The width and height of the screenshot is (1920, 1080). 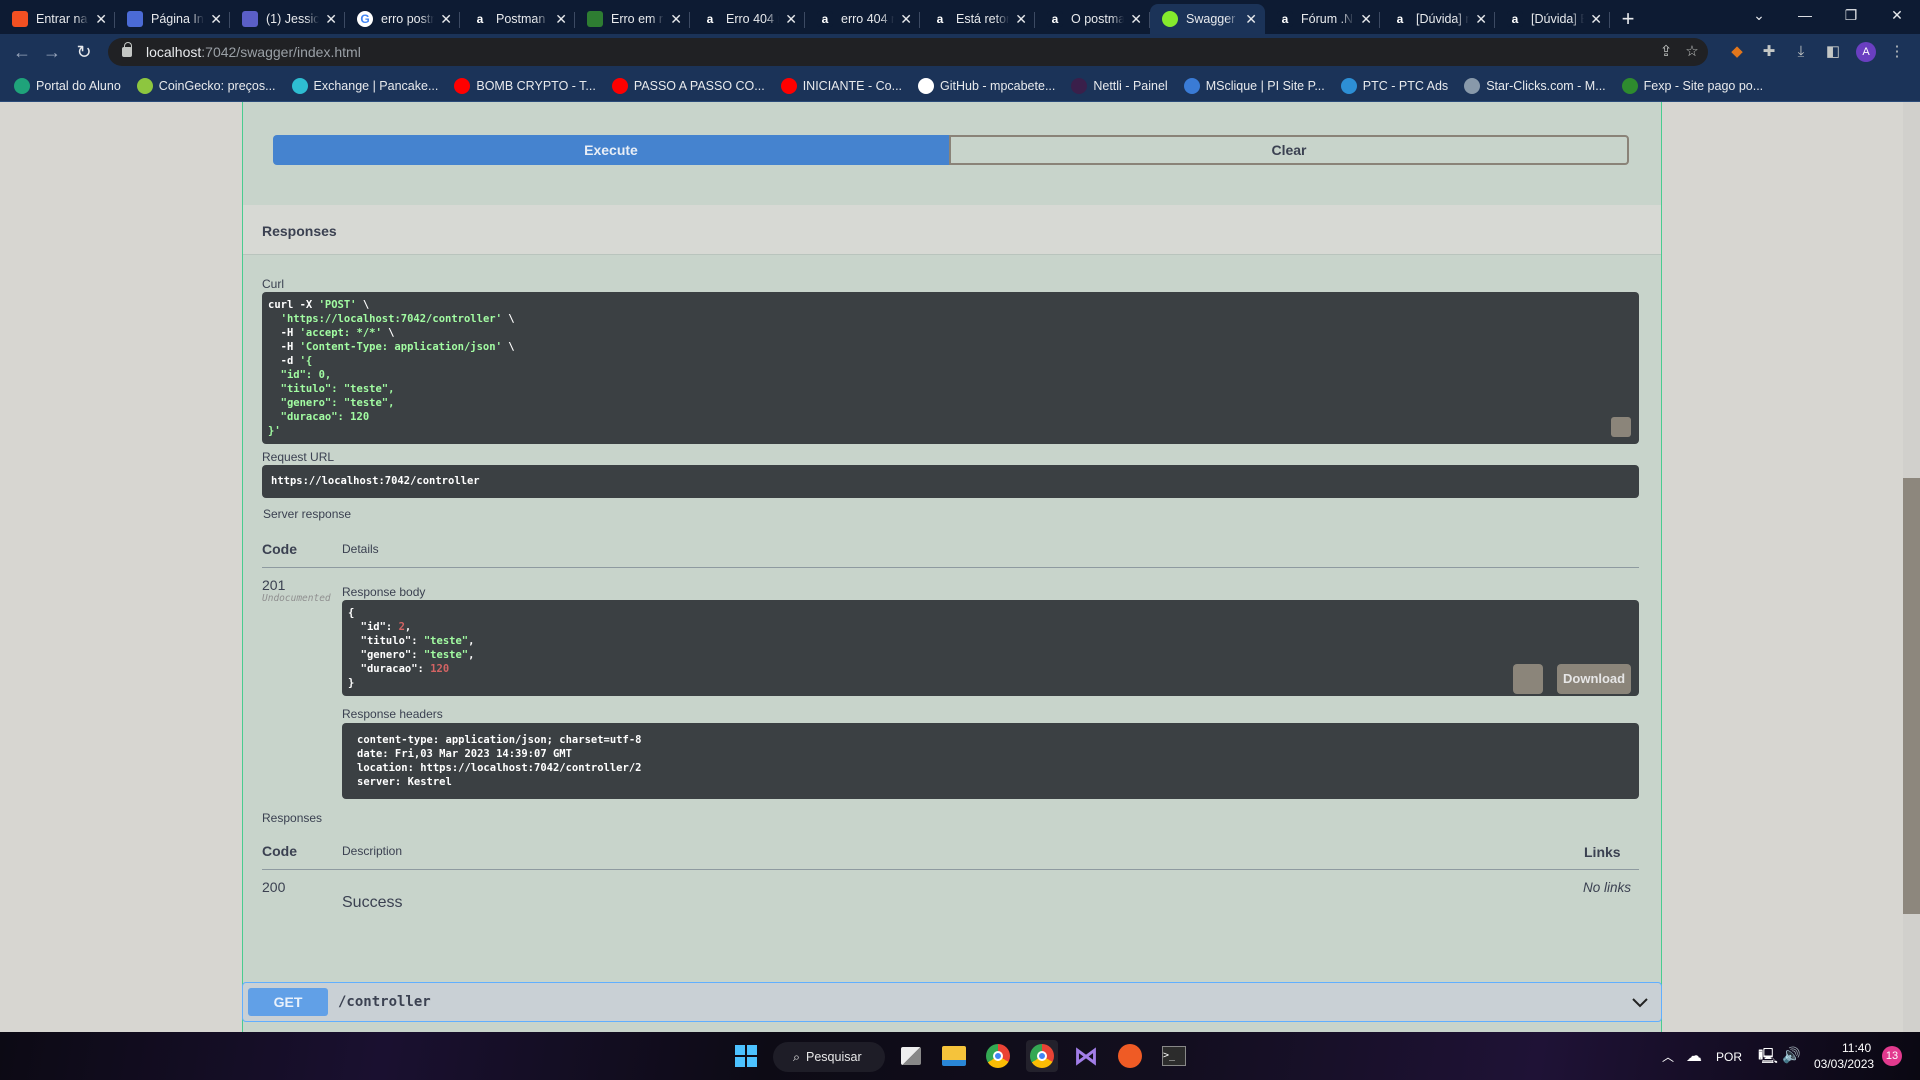 I want to click on visual-studio-button: ⋈, so click(x=1086, y=1056).